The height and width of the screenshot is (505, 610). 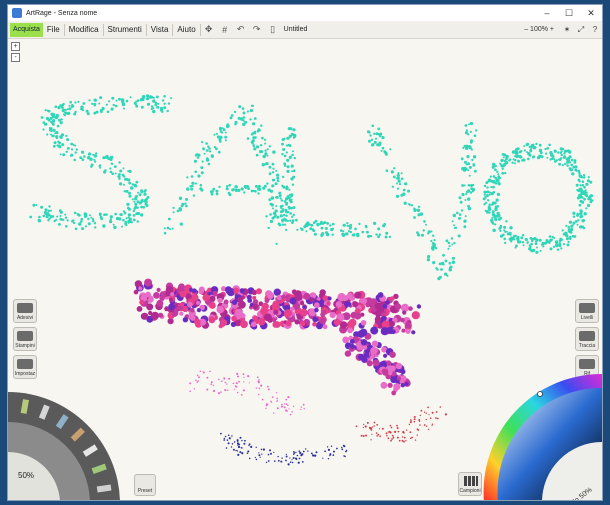 I want to click on magenta-stroke, so click(x=277, y=307).